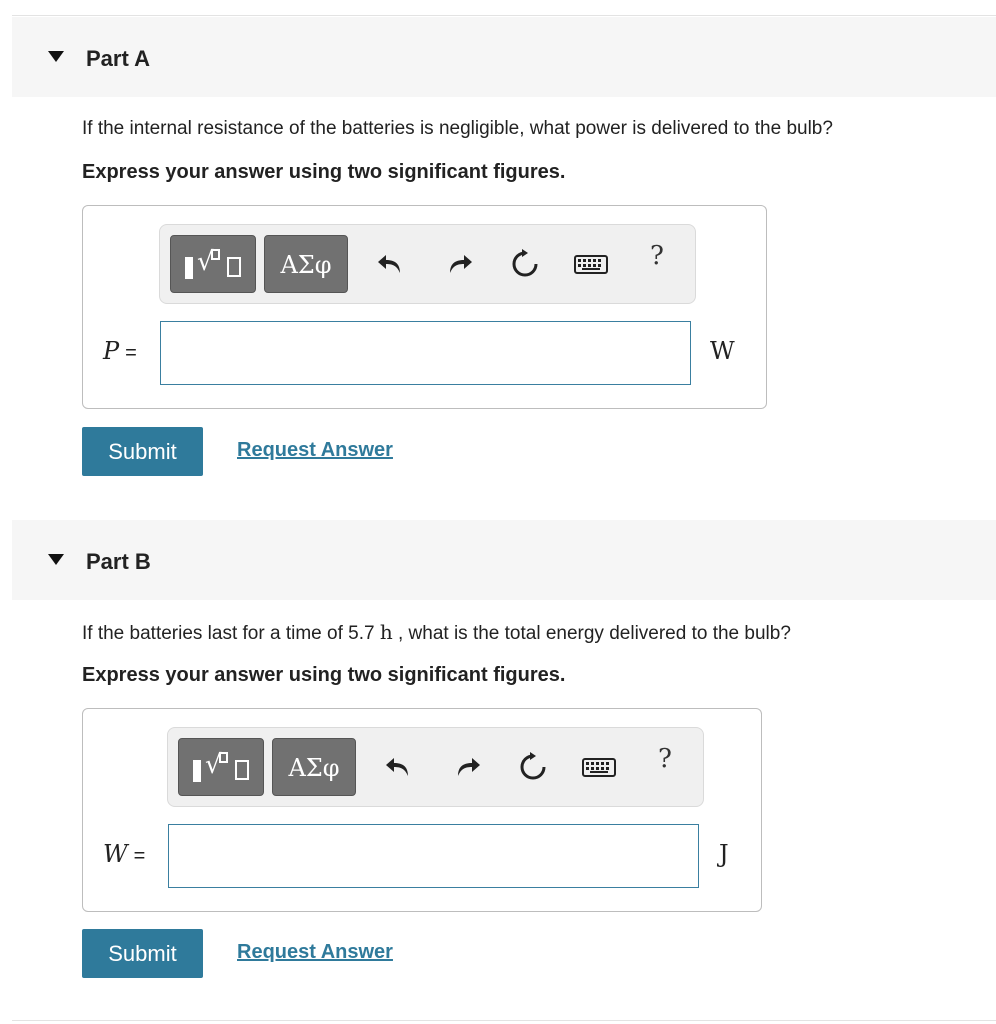 This screenshot has height=1024, width=996. I want to click on part-b-answer-box: √ ΑΣφ ? W = J, so click(422, 810).